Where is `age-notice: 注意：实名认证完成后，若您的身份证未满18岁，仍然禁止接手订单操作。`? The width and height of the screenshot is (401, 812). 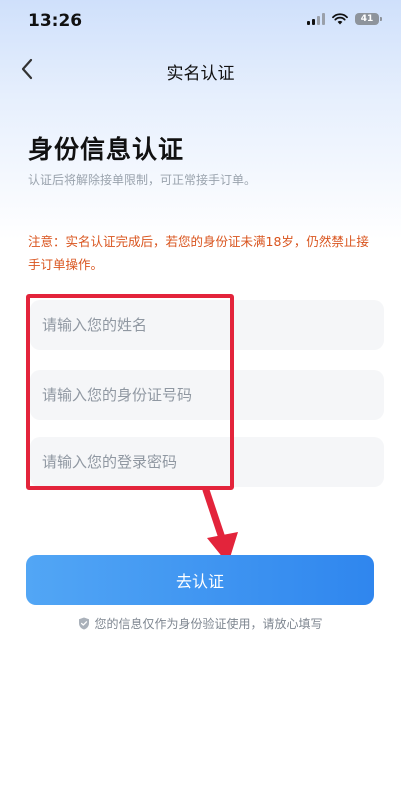 age-notice: 注意：实名认证完成后，若您的身份证未满18岁，仍然禁止接手订单操作。 is located at coordinates (198, 253).